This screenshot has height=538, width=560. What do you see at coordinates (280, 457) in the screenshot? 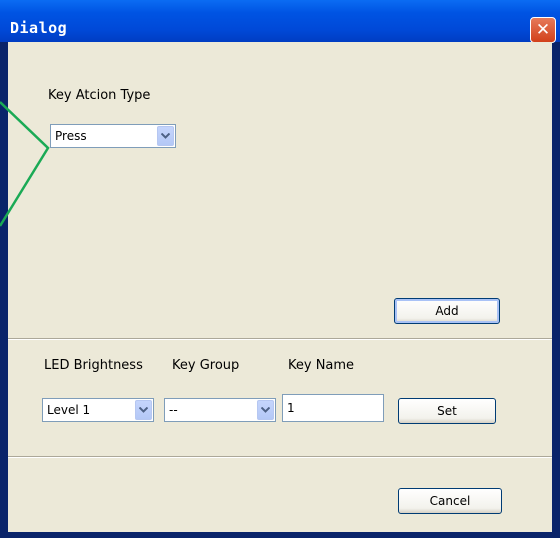
I see `separator-bottom` at bounding box center [280, 457].